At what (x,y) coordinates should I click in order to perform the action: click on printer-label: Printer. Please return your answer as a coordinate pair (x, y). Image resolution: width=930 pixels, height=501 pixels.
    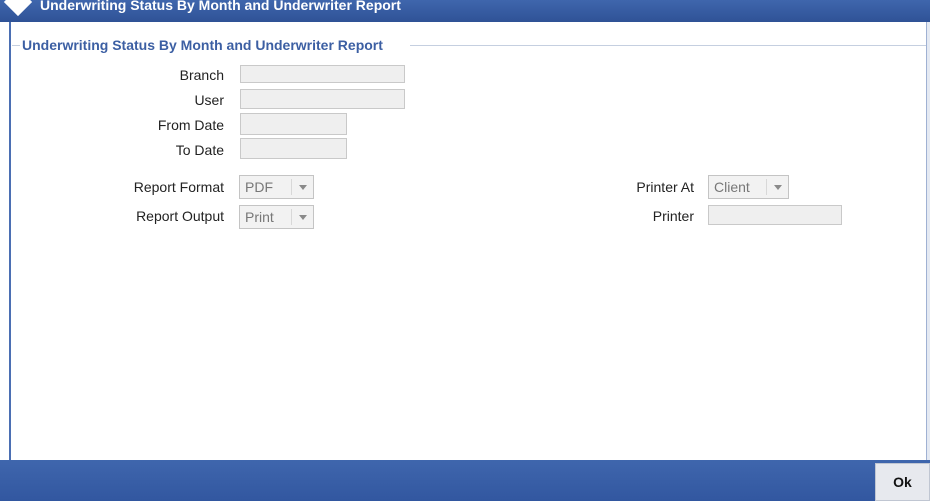
    Looking at the image, I should click on (673, 216).